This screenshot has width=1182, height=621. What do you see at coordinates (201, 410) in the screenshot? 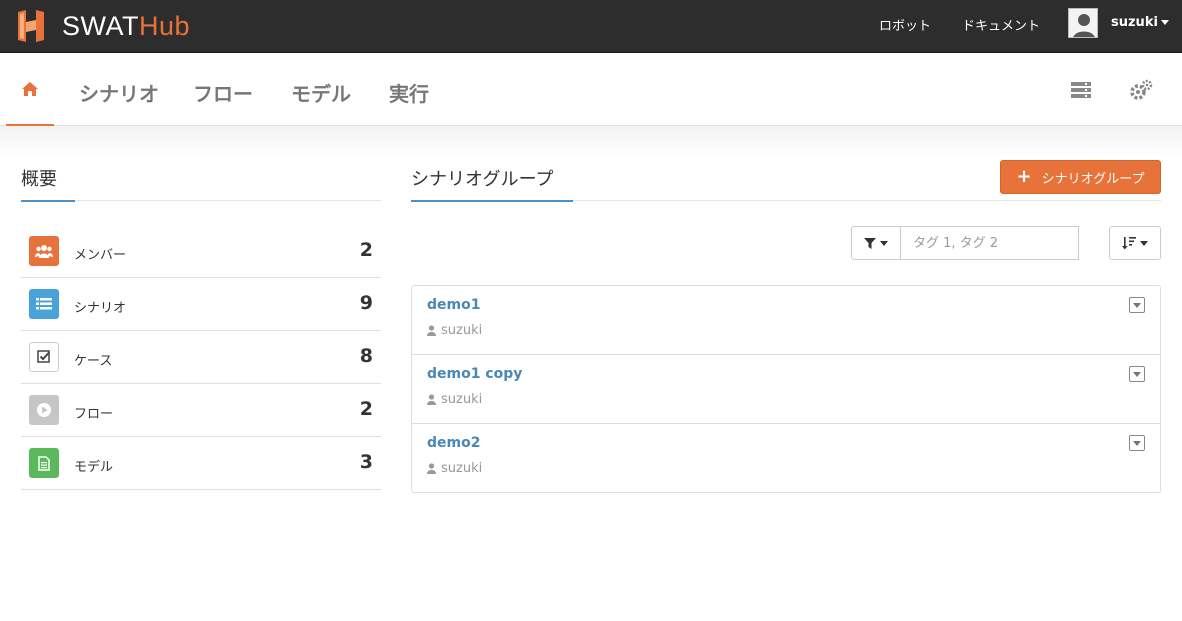
I see `stat-flows: フロー 2` at bounding box center [201, 410].